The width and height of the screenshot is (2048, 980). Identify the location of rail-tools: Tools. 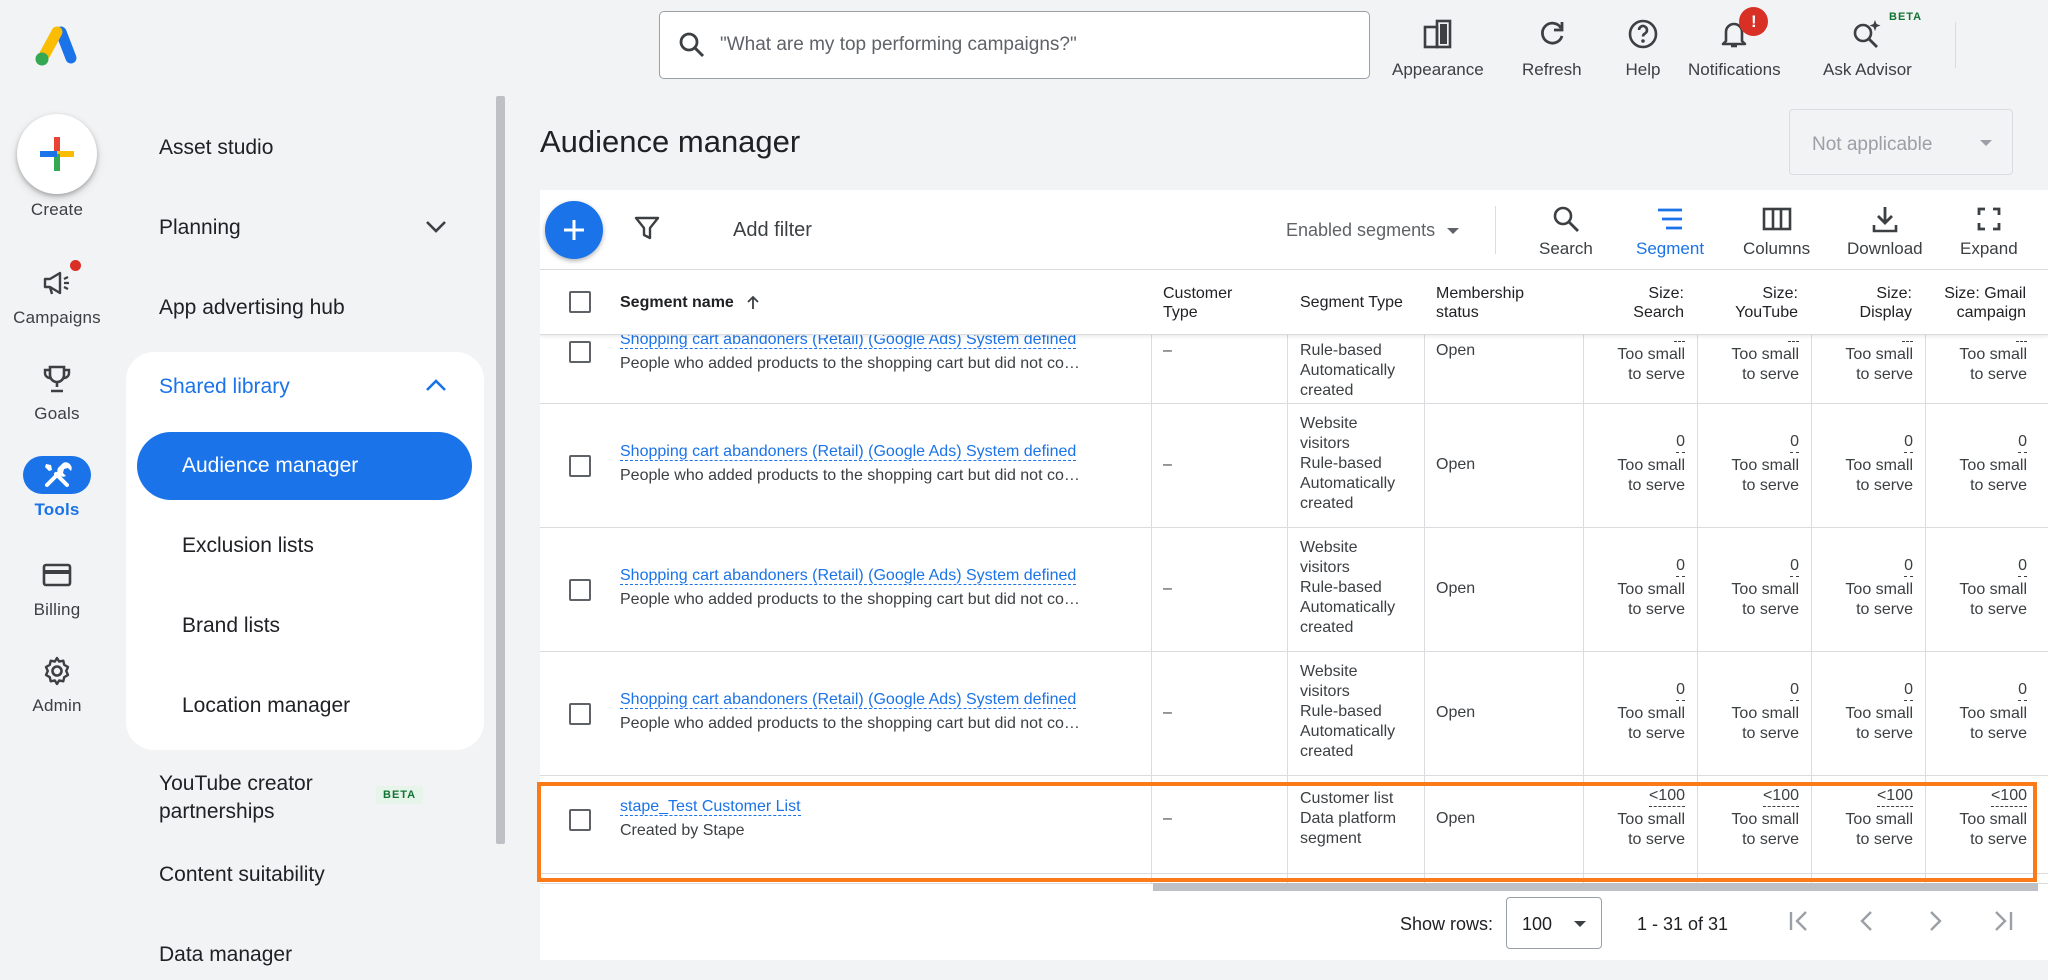
(57, 488).